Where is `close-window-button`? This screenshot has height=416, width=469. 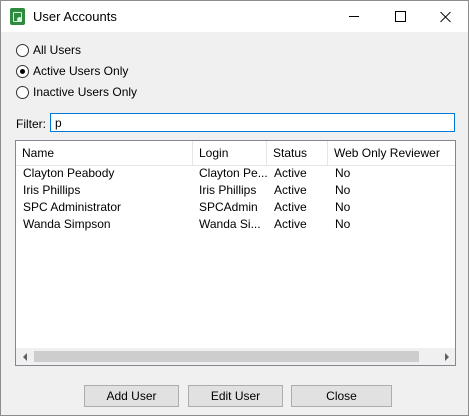 close-window-button is located at coordinates (445, 16).